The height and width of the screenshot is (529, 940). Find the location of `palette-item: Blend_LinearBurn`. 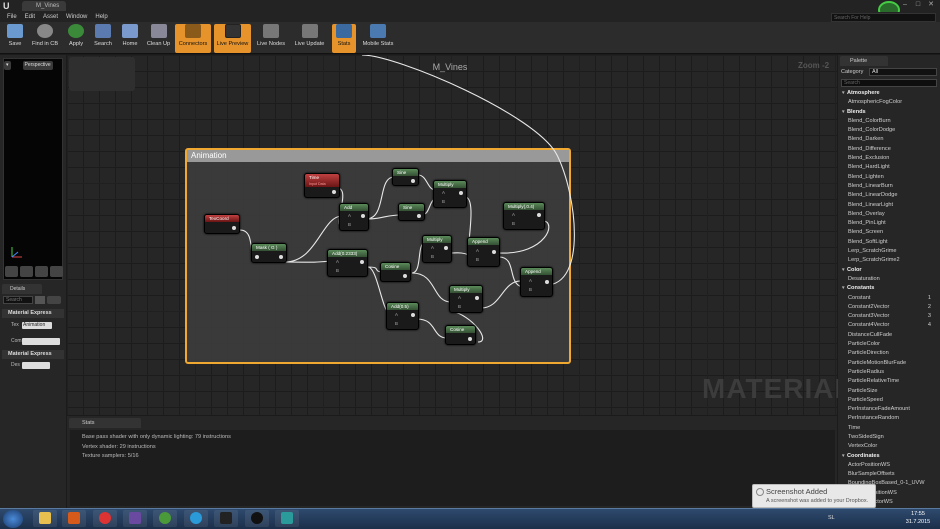

palette-item: Blend_LinearBurn is located at coordinates (889, 186).